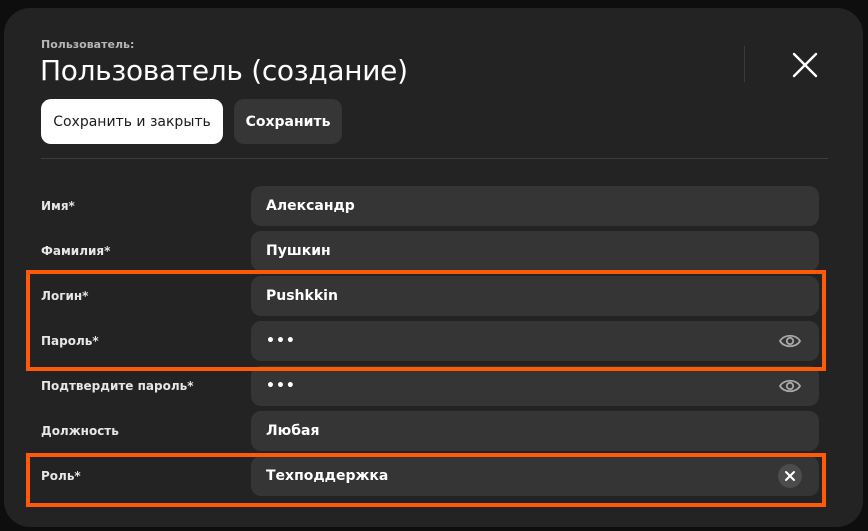 The height and width of the screenshot is (531, 868). Describe the element at coordinates (535, 341) in the screenshot. I see `password-field: •••` at that location.